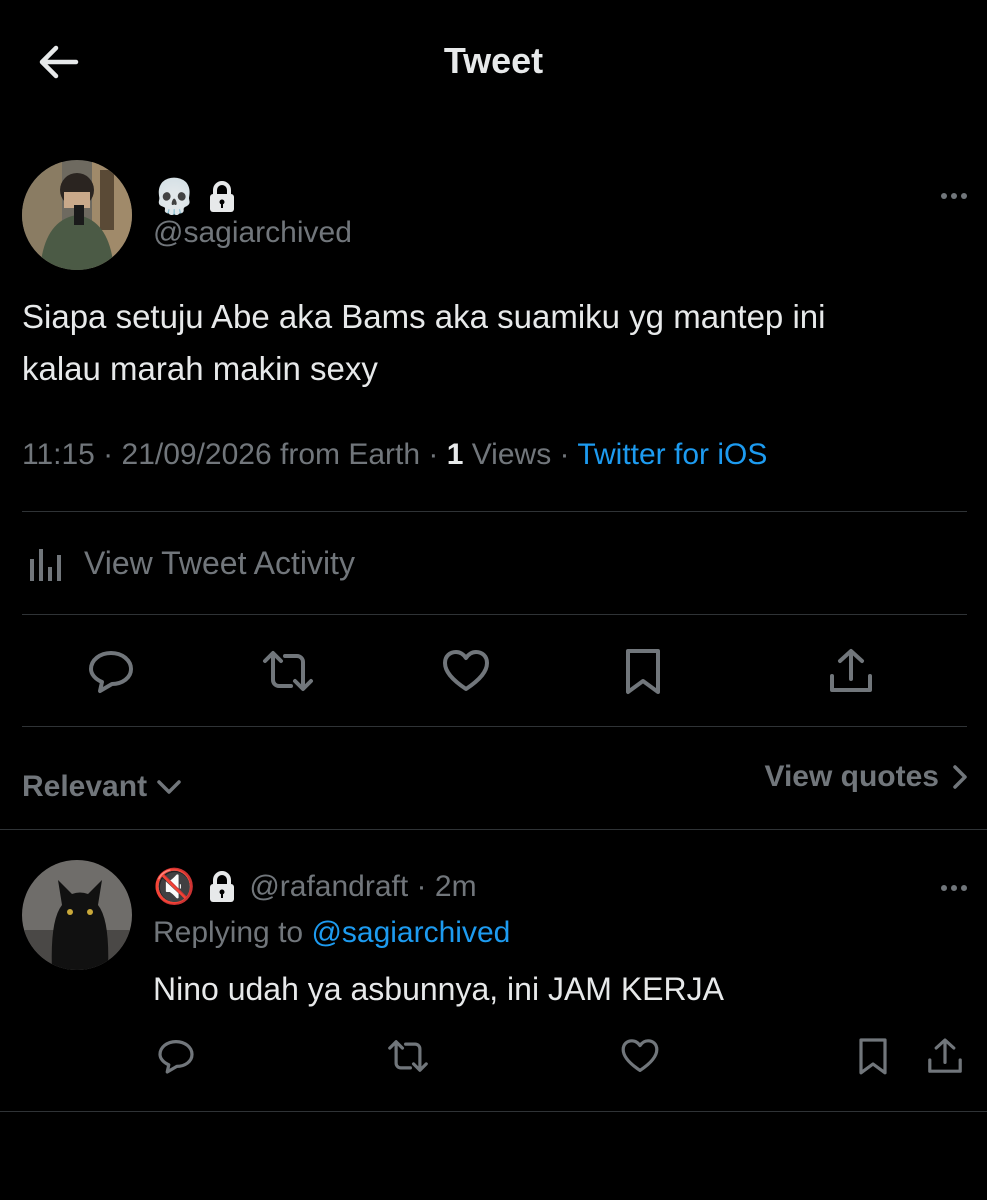  I want to click on reply-text: Nino udah ya asbunnya, ini JAM KERJA, so click(438, 989).